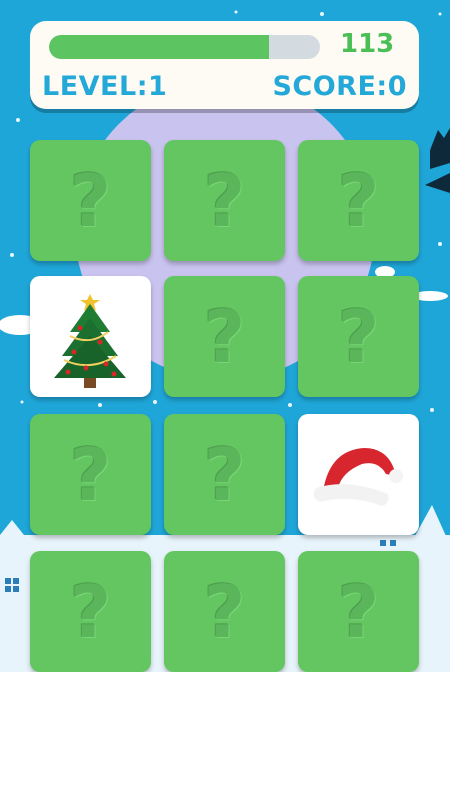 The width and height of the screenshot is (450, 800). I want to click on memory-card-christmas-tree, so click(90, 336).